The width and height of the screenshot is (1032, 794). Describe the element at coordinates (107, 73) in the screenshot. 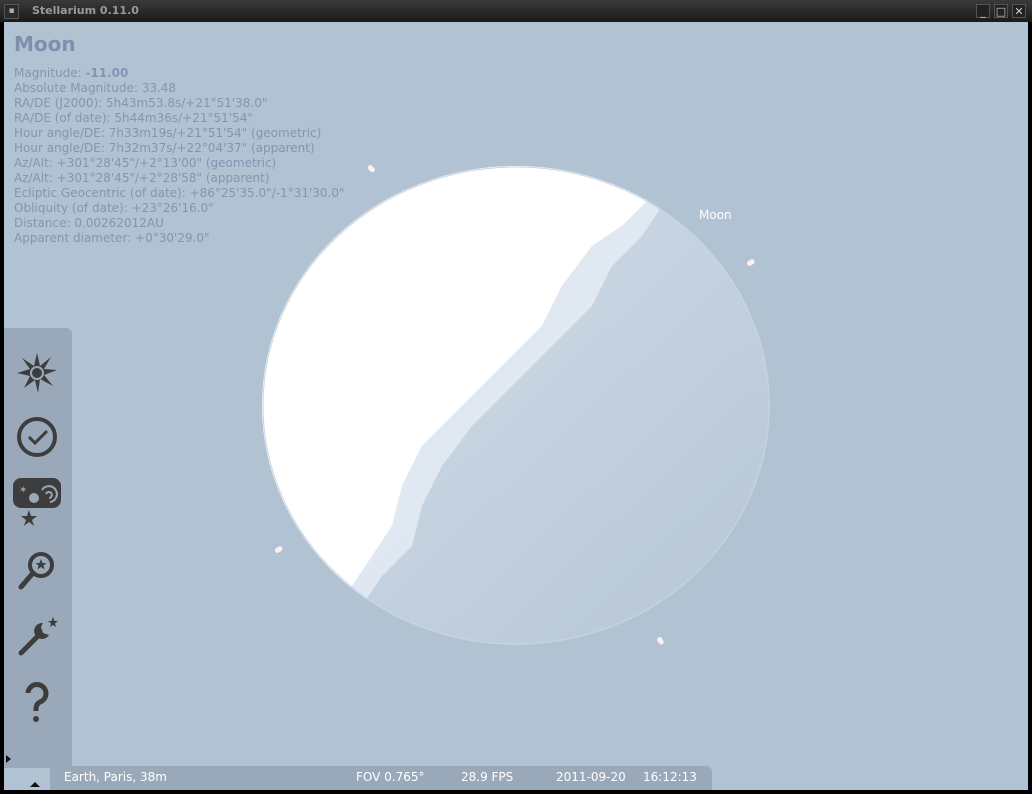

I see `magnitude-value: -11.00` at that location.